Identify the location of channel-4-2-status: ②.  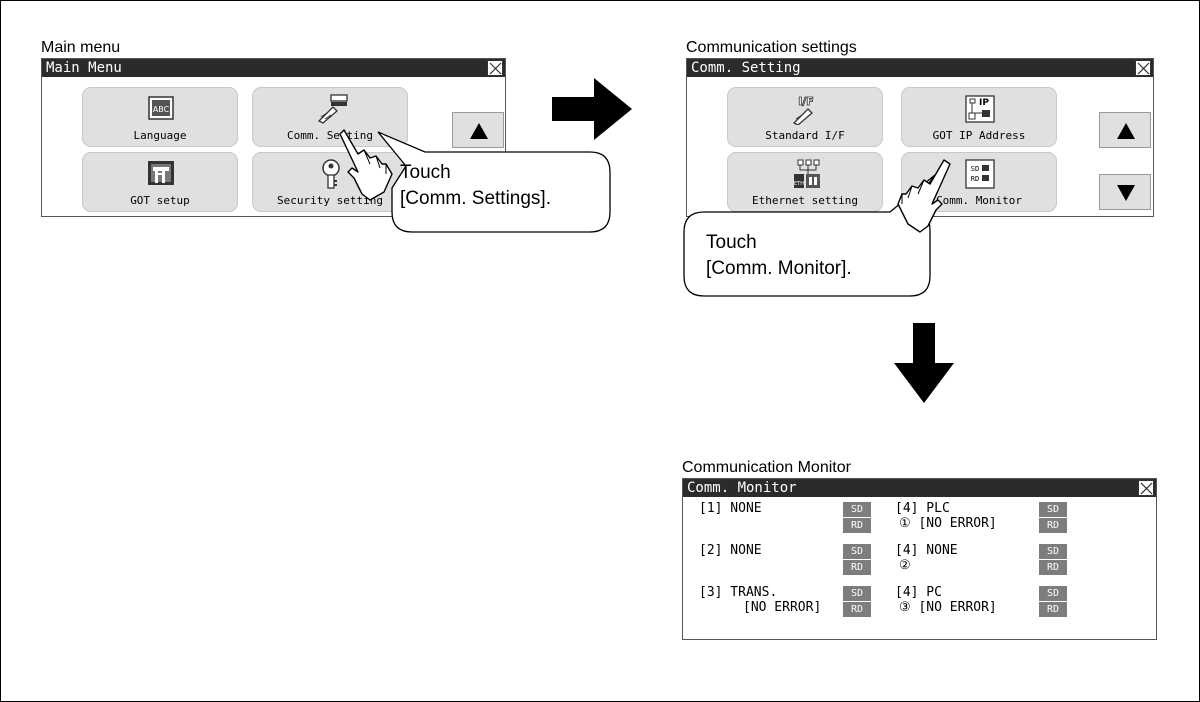
(905, 565).